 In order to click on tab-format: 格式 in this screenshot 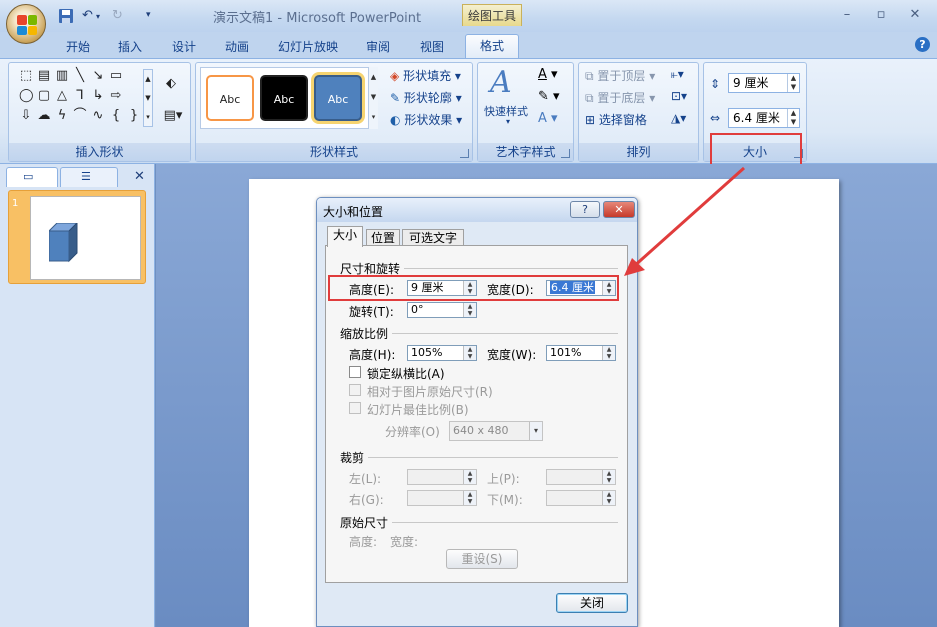, I will do `click(492, 46)`.